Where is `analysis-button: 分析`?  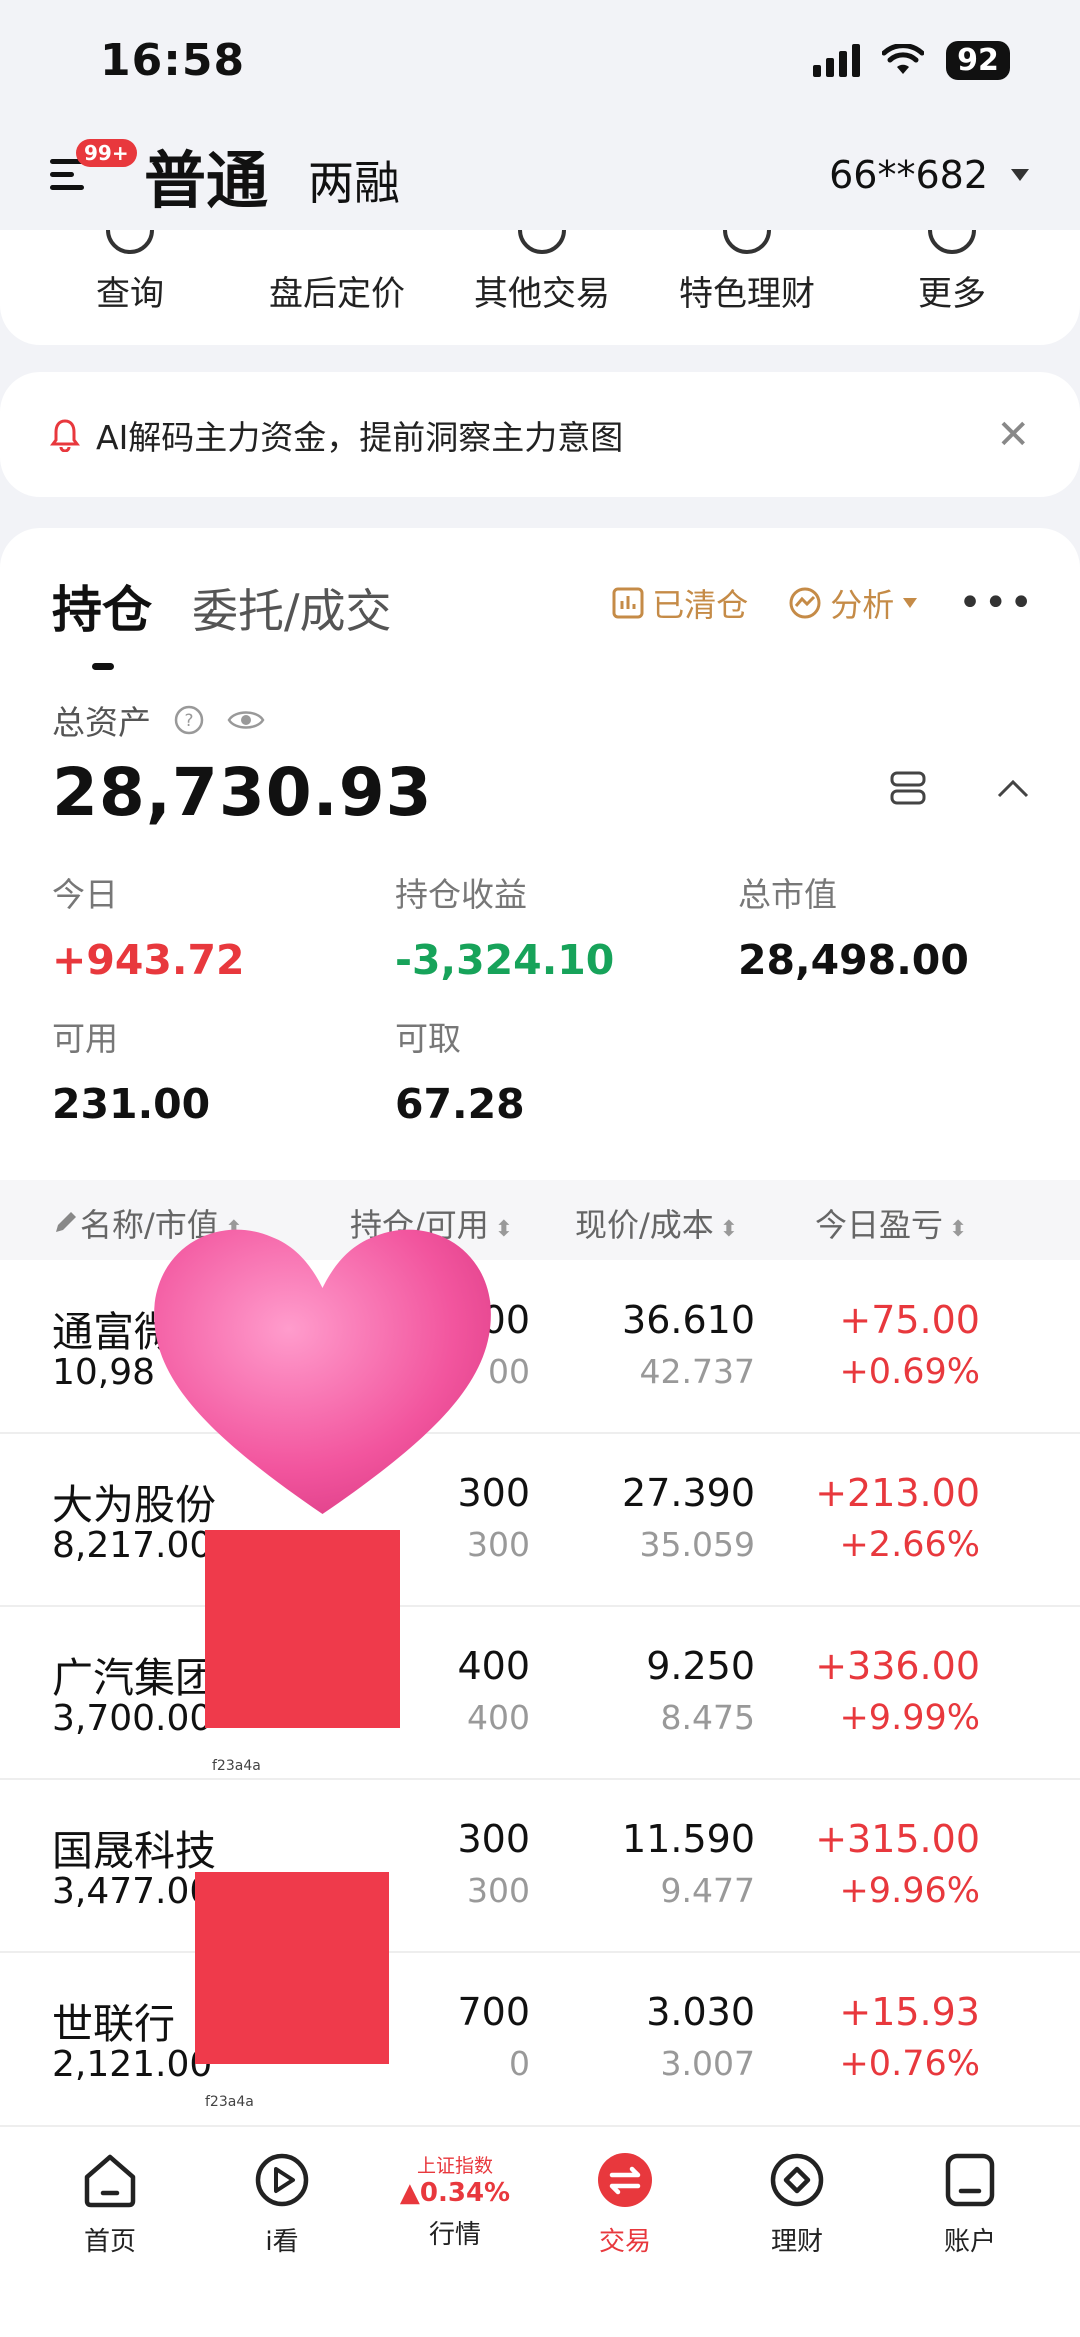
analysis-button: 分析 is located at coordinates (853, 603).